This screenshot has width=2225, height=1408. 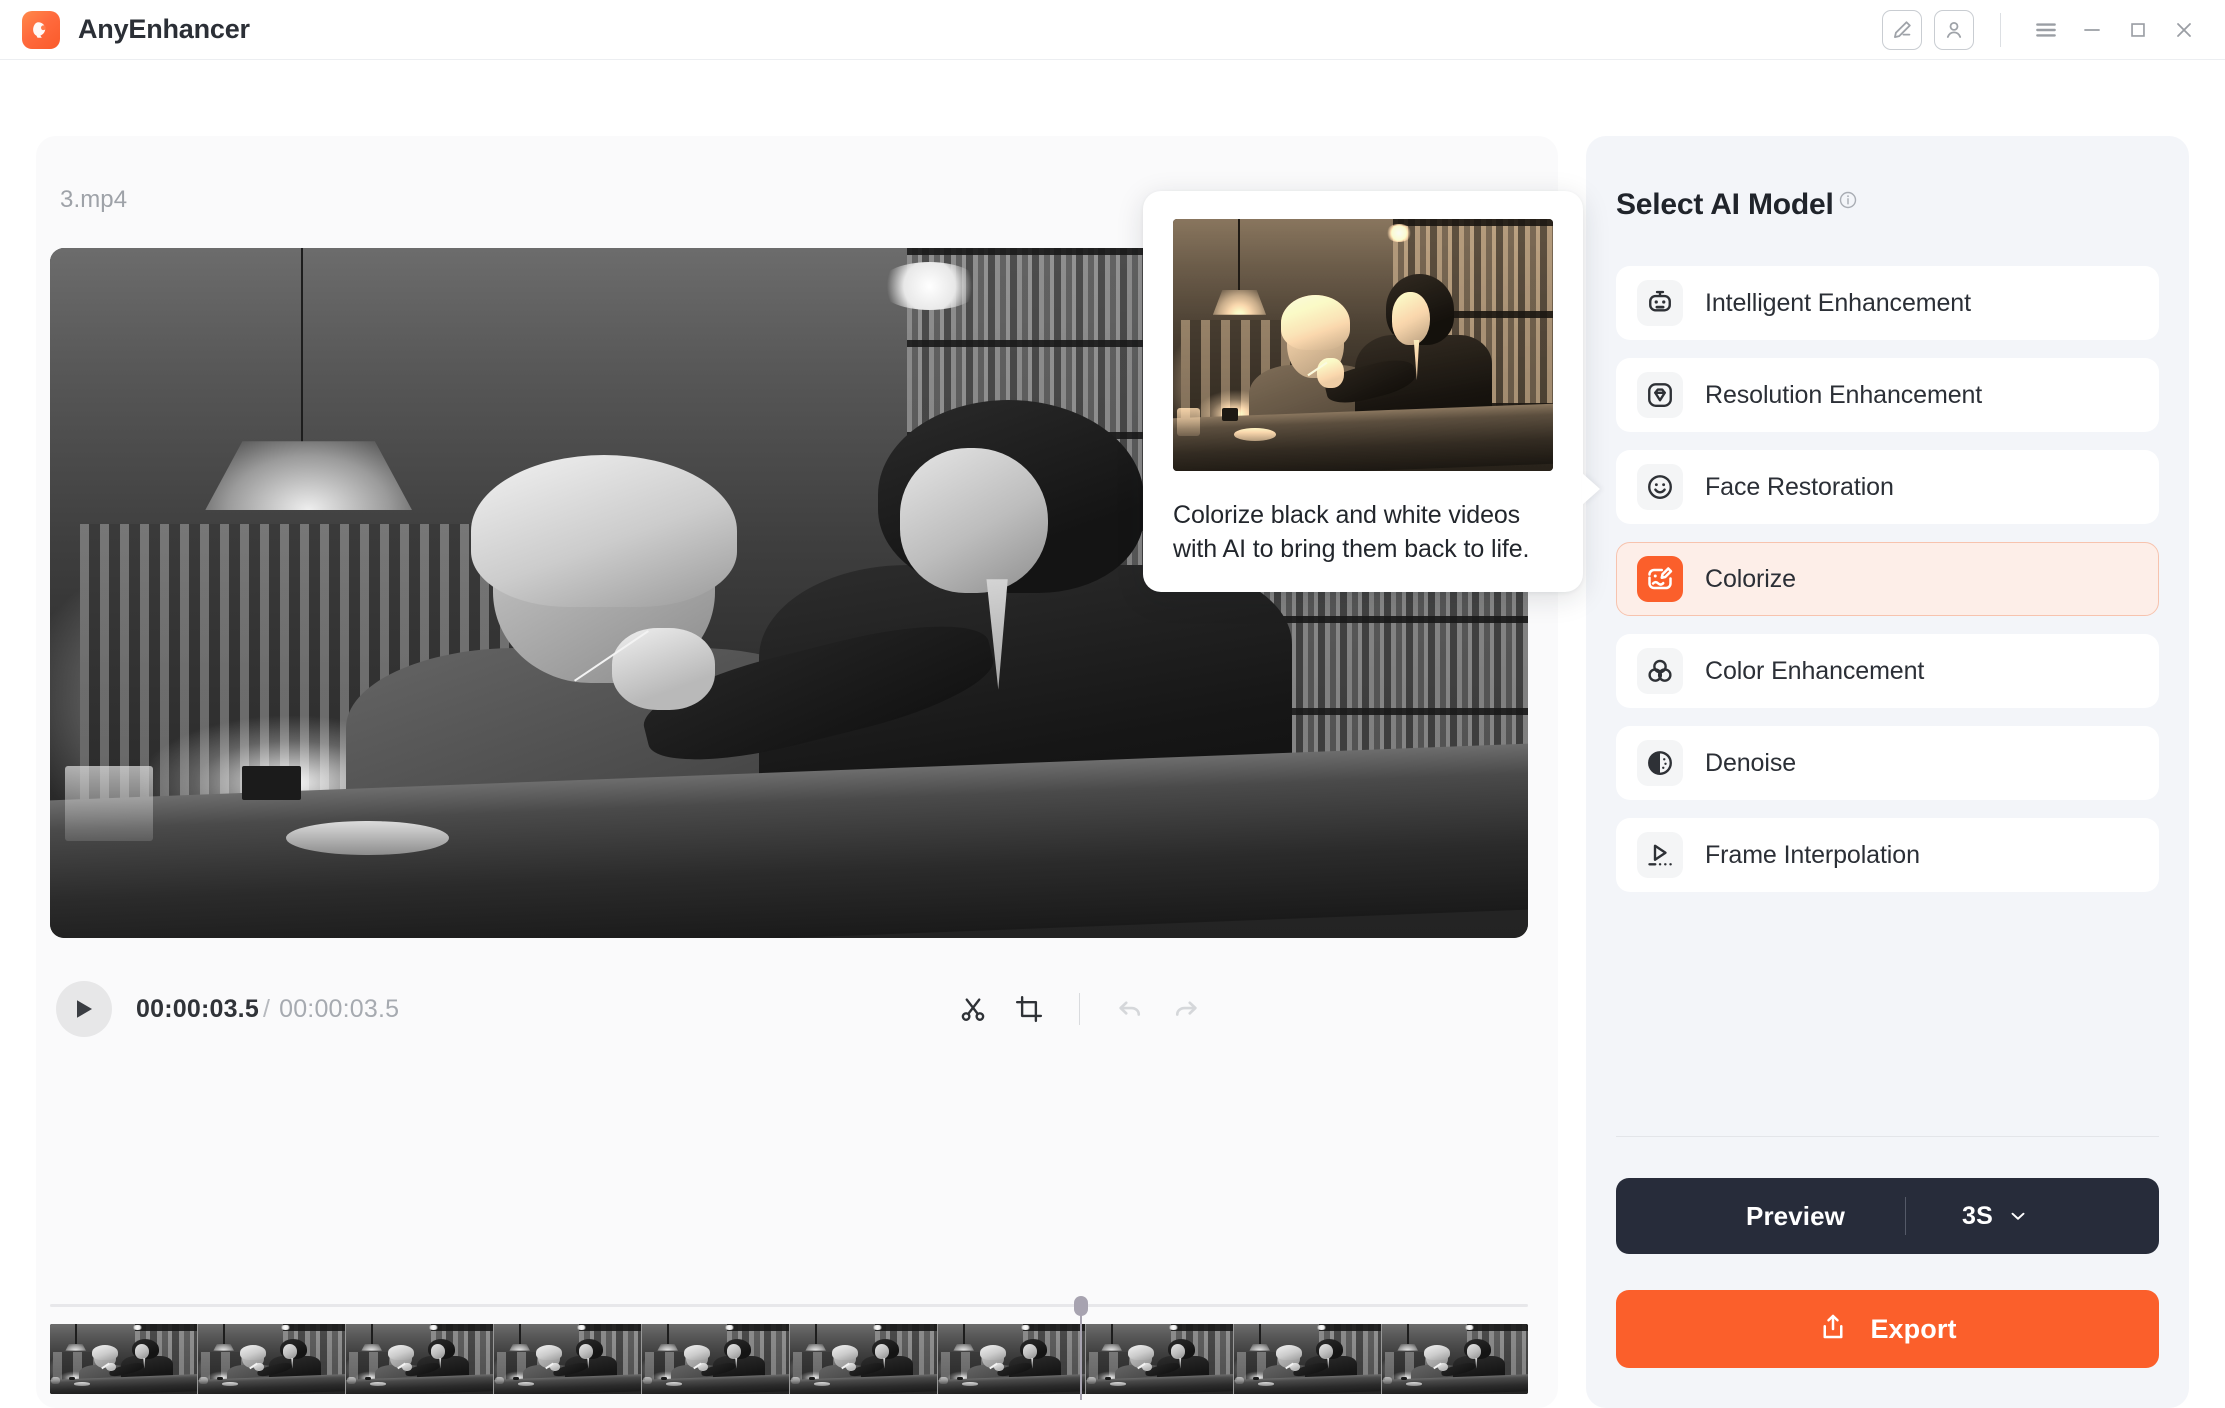 I want to click on export-button-label: Export, so click(x=1913, y=1328).